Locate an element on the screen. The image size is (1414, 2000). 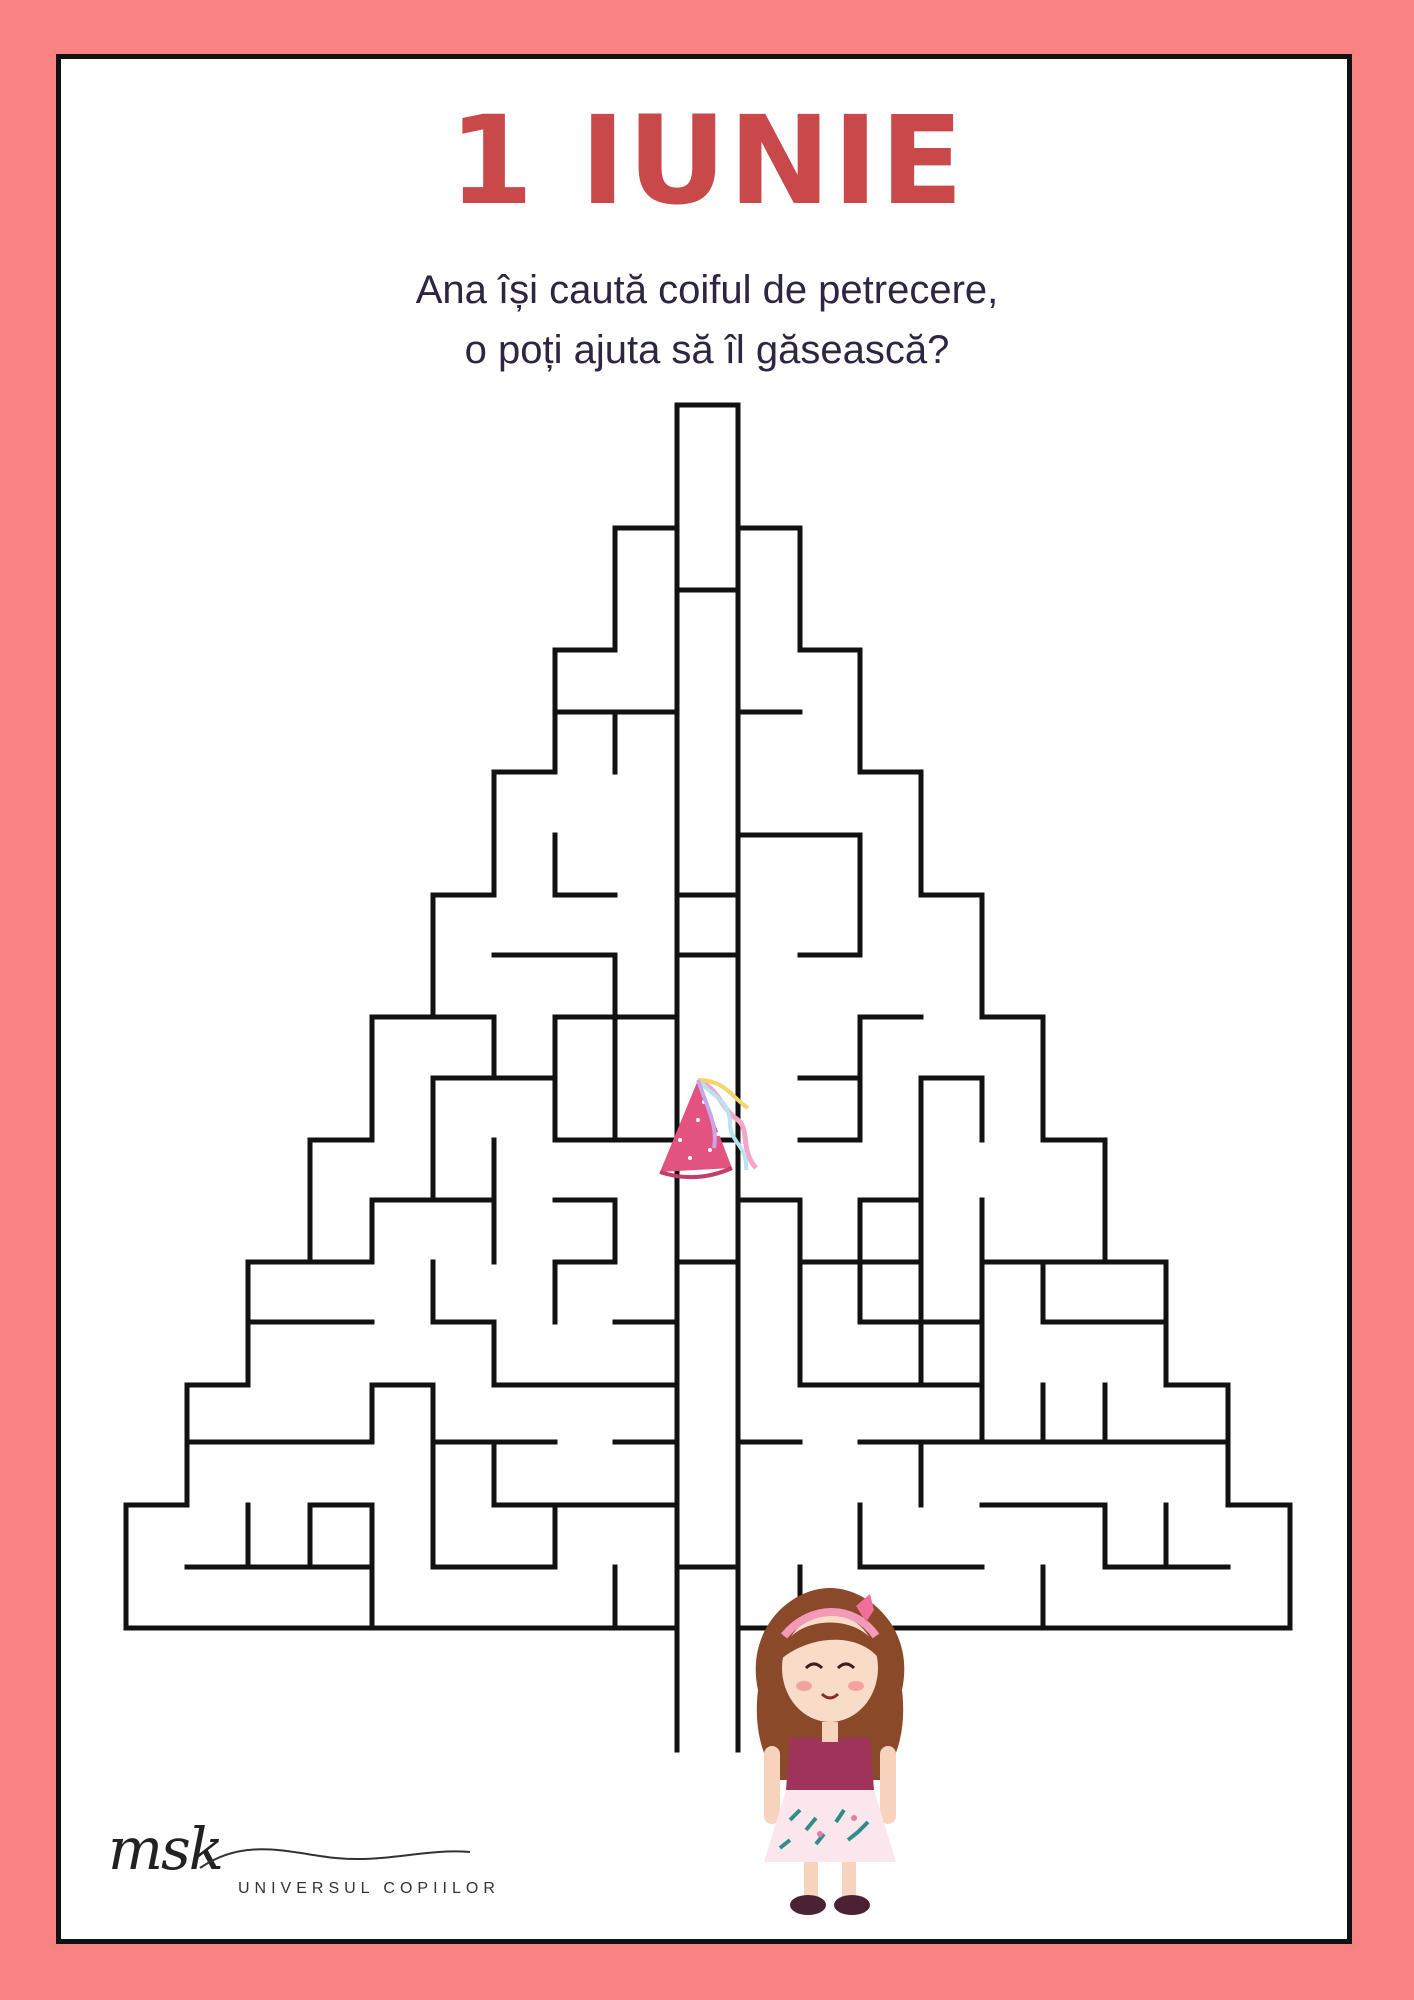
logo-text: UNIVERSUL COPIILOR is located at coordinates (369, 1888).